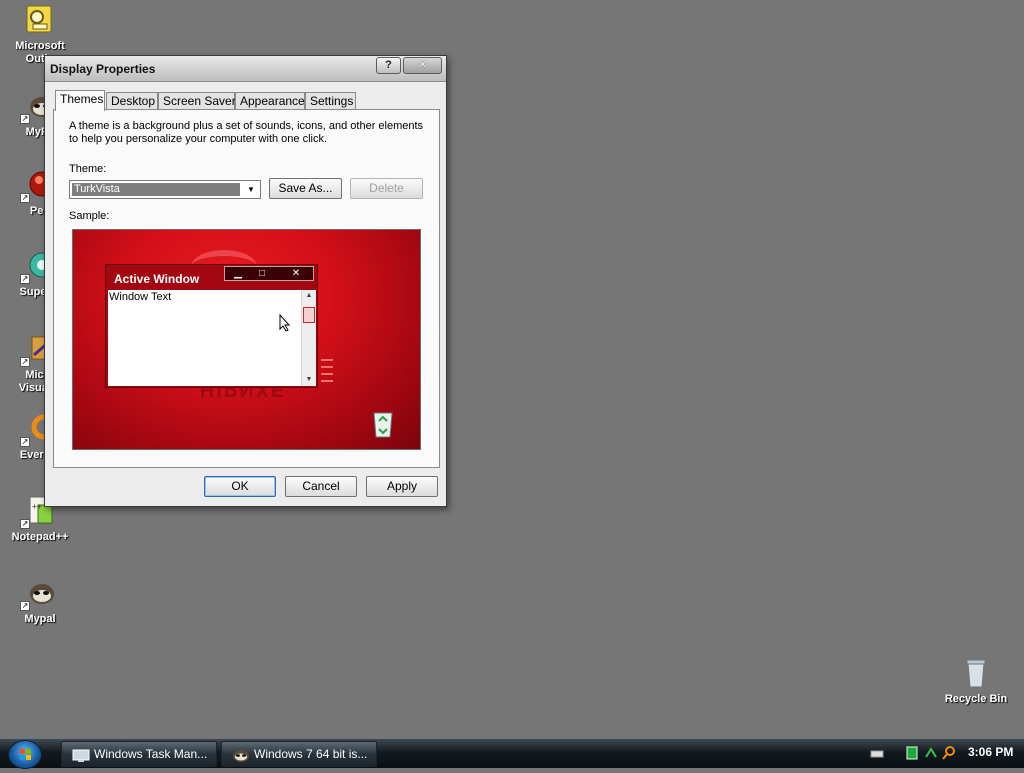 This screenshot has width=1024, height=773. I want to click on dialog-title: Display Properties, so click(103, 69).